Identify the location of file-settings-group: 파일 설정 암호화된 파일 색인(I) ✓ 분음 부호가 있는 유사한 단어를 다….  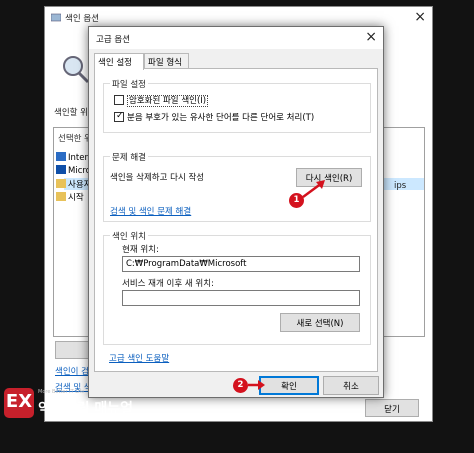
(237, 105).